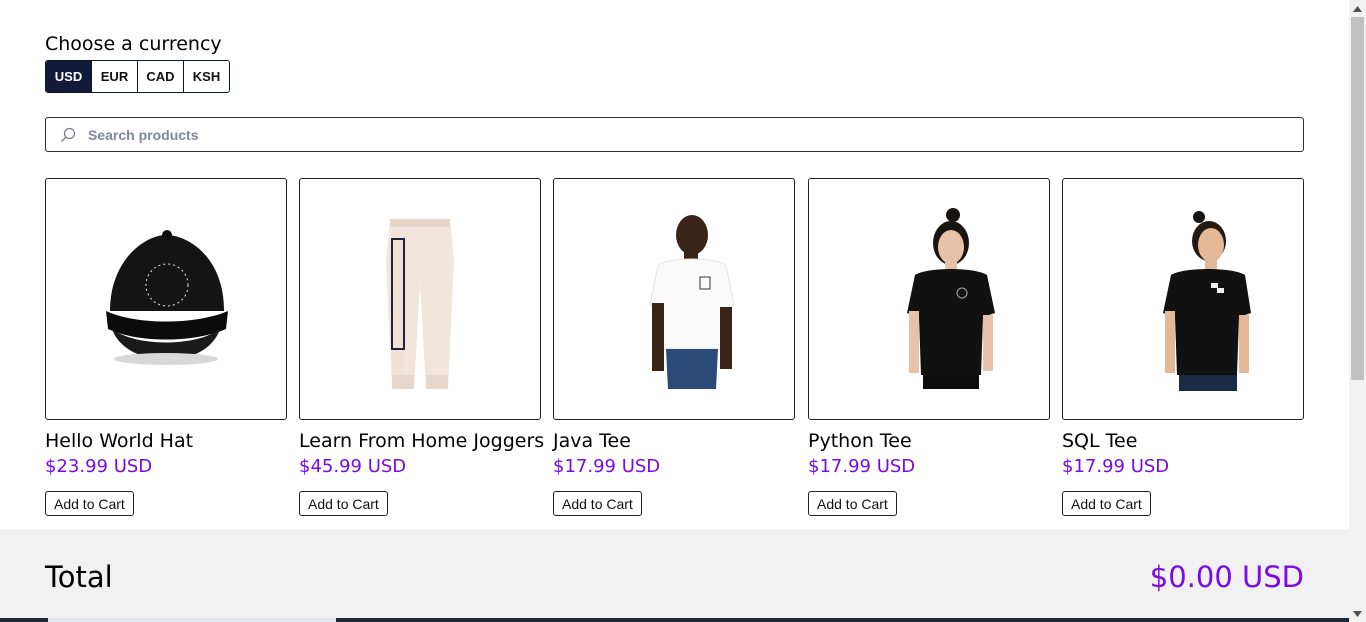 This screenshot has width=1366, height=622. I want to click on product-image-black-tee-woman, so click(929, 299).